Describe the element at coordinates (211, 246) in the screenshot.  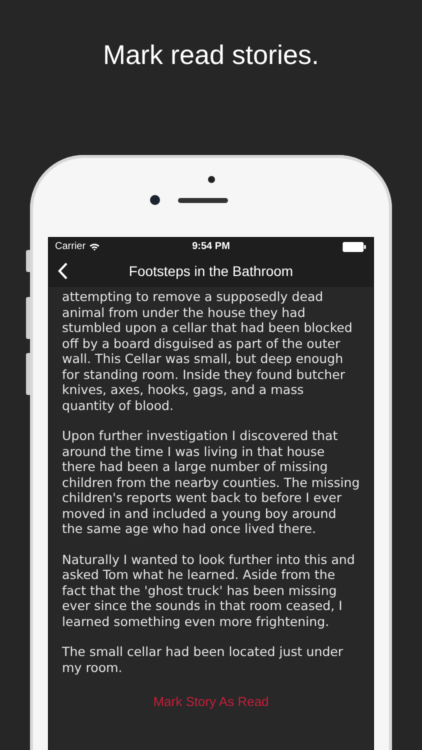
I see `time-text: 9:54 PM` at that location.